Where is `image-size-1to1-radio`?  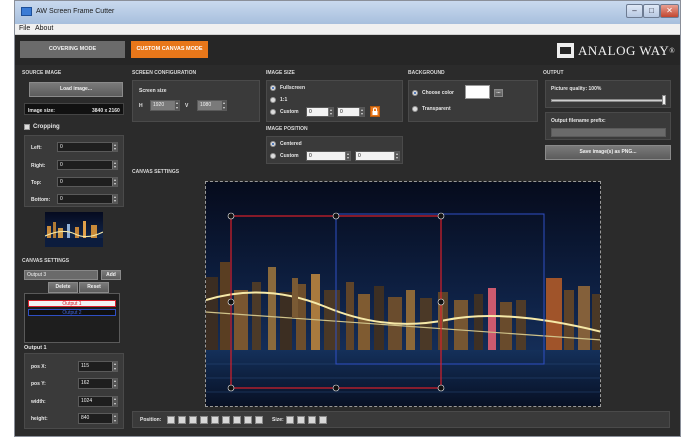
image-size-1to1-radio is located at coordinates (273, 100).